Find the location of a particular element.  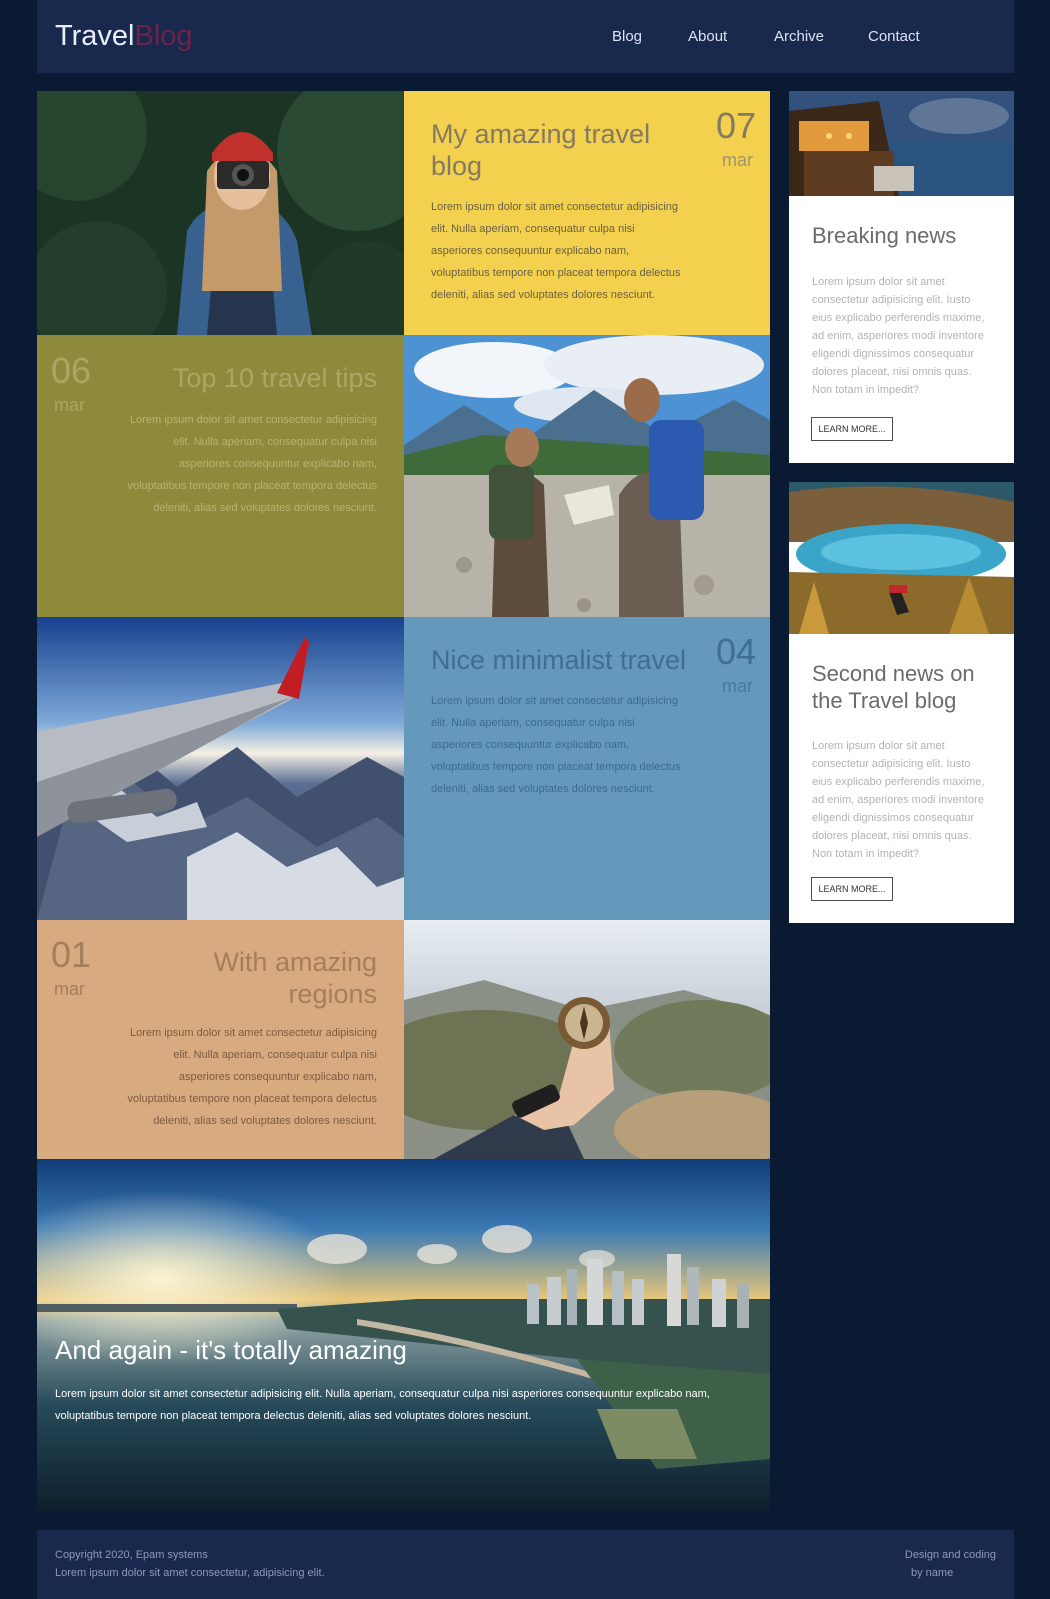

post-day: 06 is located at coordinates (71, 370).